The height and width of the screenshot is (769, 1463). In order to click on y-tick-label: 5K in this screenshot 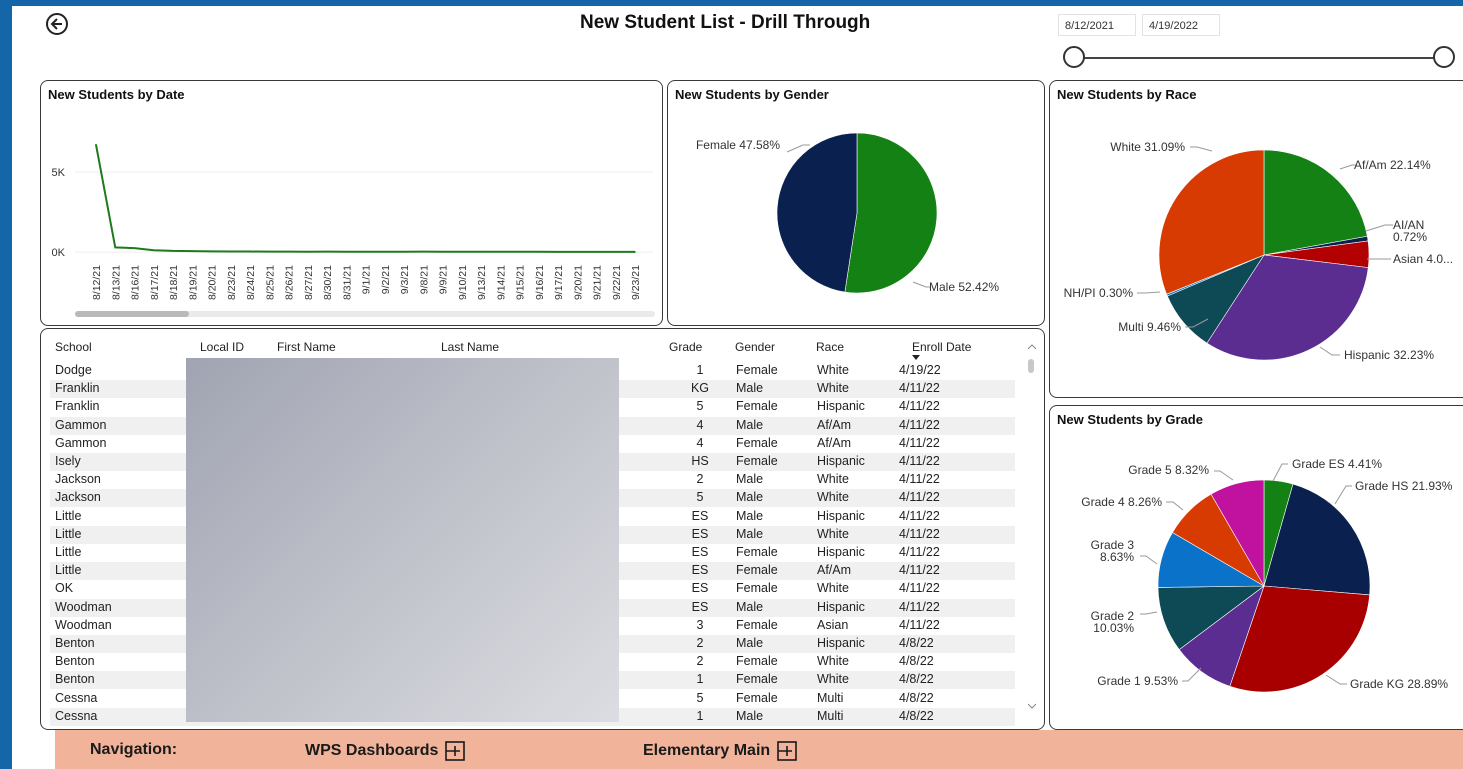, I will do `click(59, 173)`.